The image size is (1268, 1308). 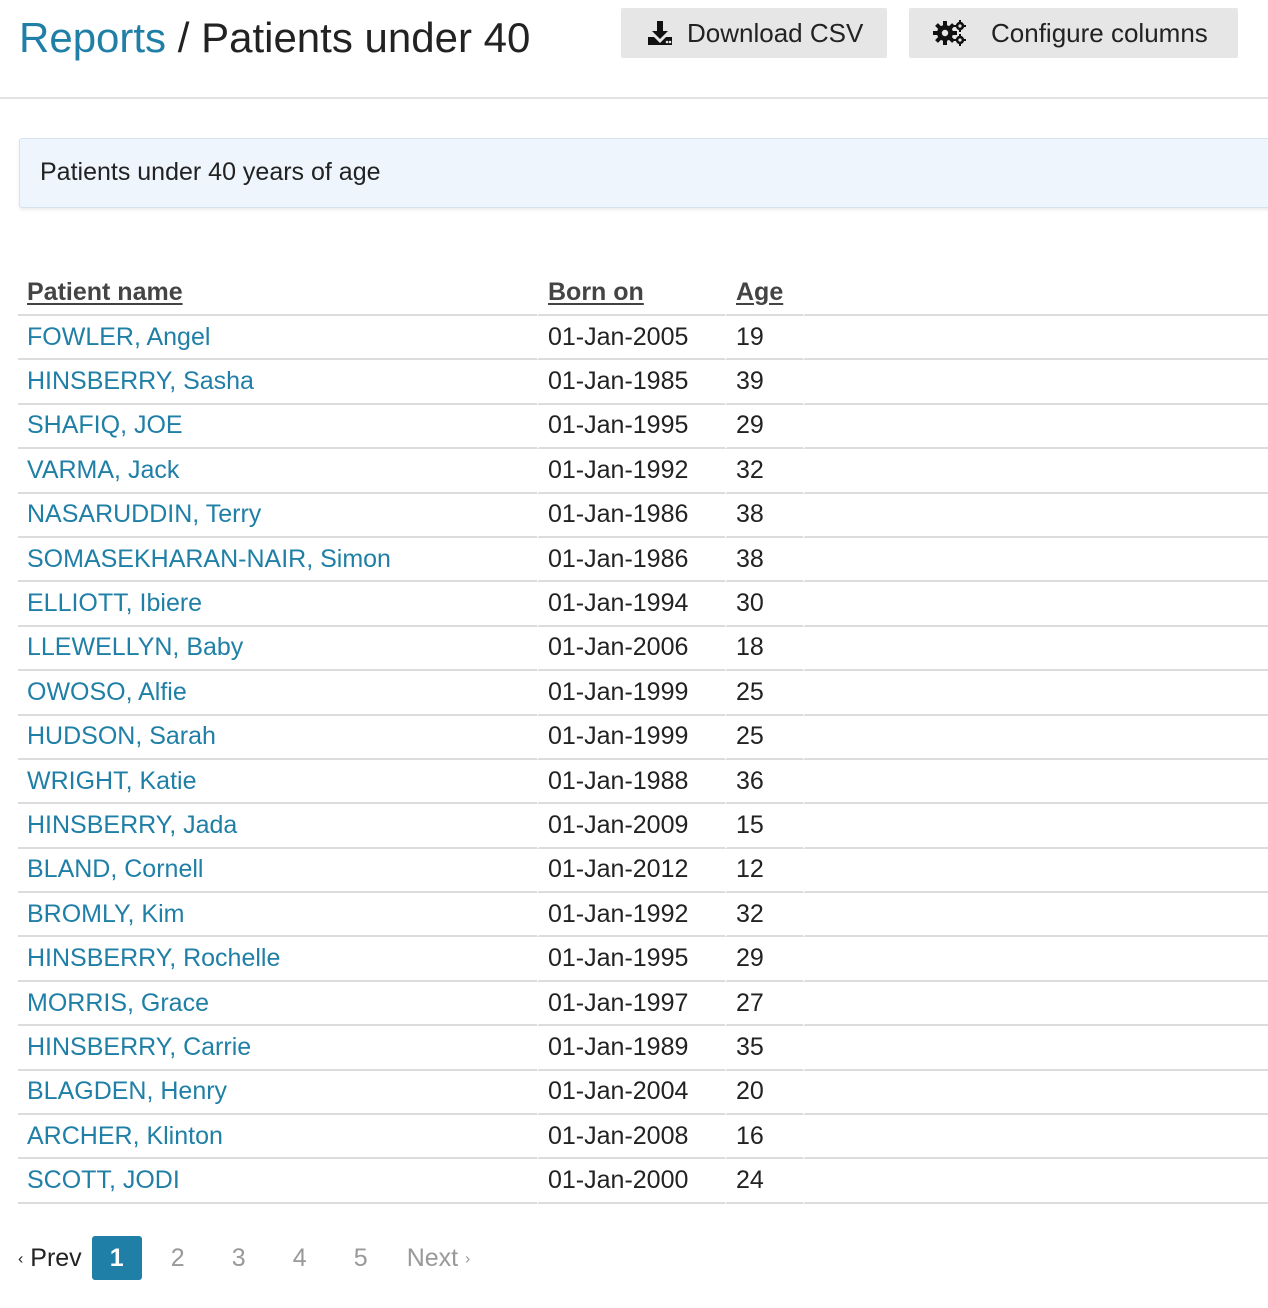 What do you see at coordinates (114, 603) in the screenshot?
I see `patient-name-link: ELLIOTT, Ibiere` at bounding box center [114, 603].